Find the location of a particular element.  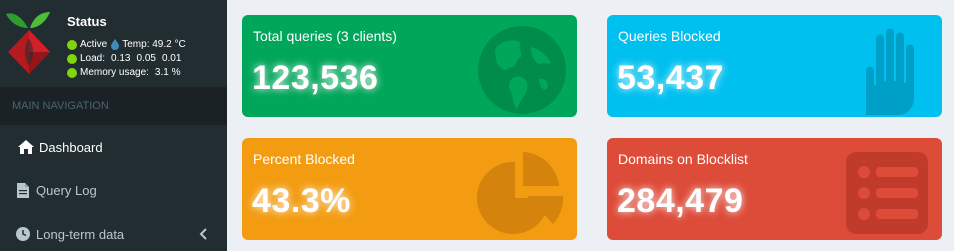

percent-blocked-card: Percent Blocked 43.3% is located at coordinates (409, 189).